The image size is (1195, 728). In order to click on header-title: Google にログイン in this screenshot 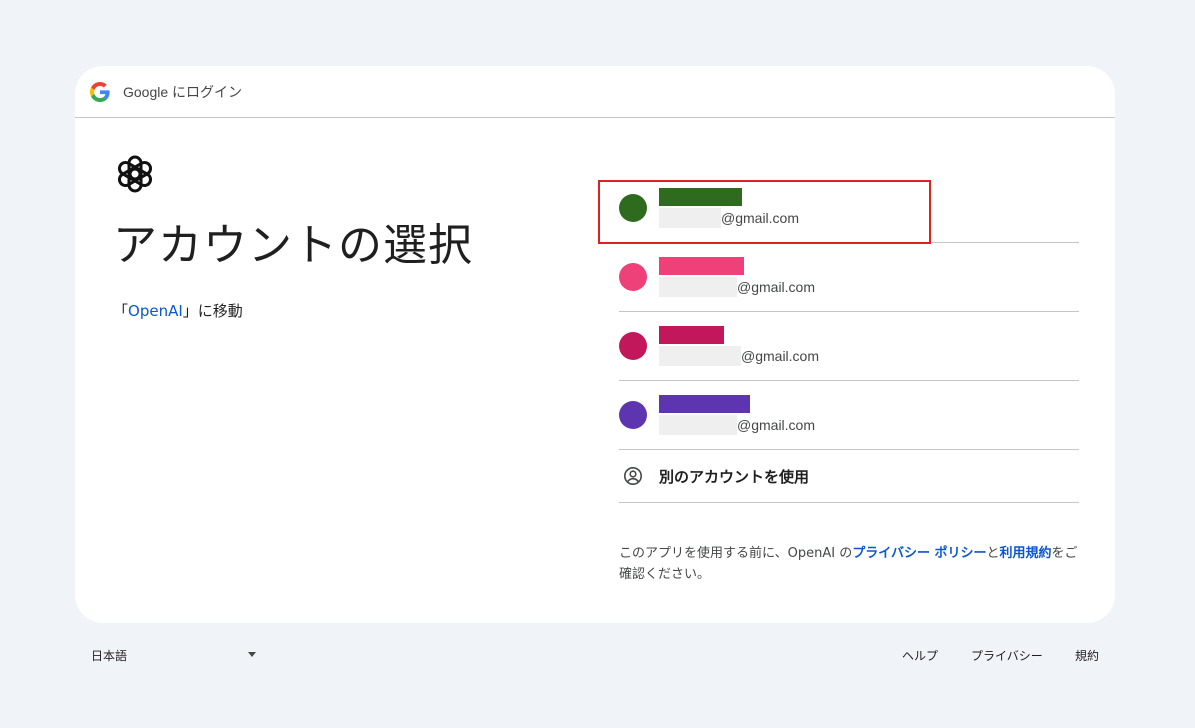, I will do `click(183, 91)`.